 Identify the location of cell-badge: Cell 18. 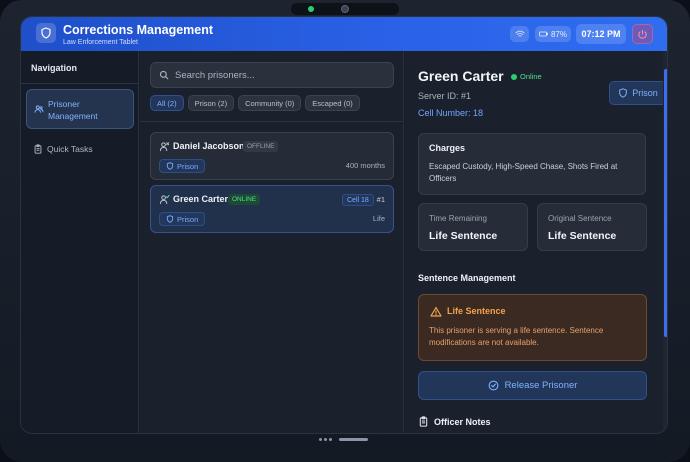
(358, 200).